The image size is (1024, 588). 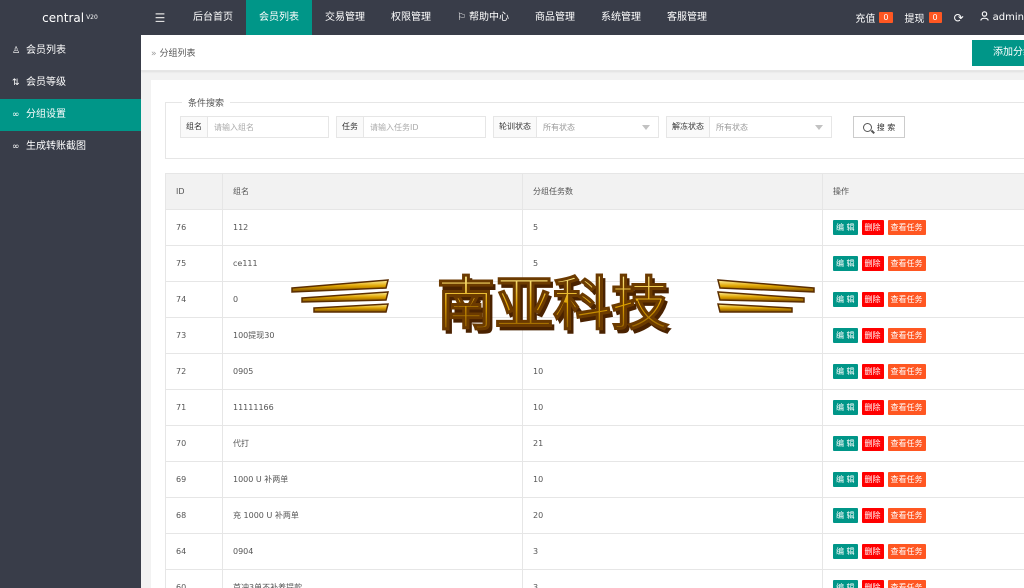 What do you see at coordinates (874, 17) in the screenshot?
I see `recharge-link: 充值 0` at bounding box center [874, 17].